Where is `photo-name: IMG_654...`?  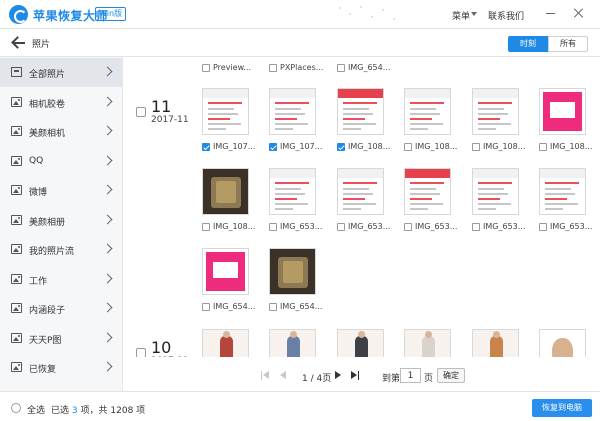 photo-name: IMG_654... is located at coordinates (369, 67).